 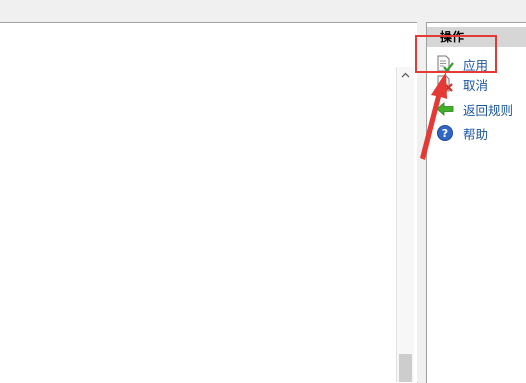 I want to click on action-help-label: 帮助, so click(x=476, y=134).